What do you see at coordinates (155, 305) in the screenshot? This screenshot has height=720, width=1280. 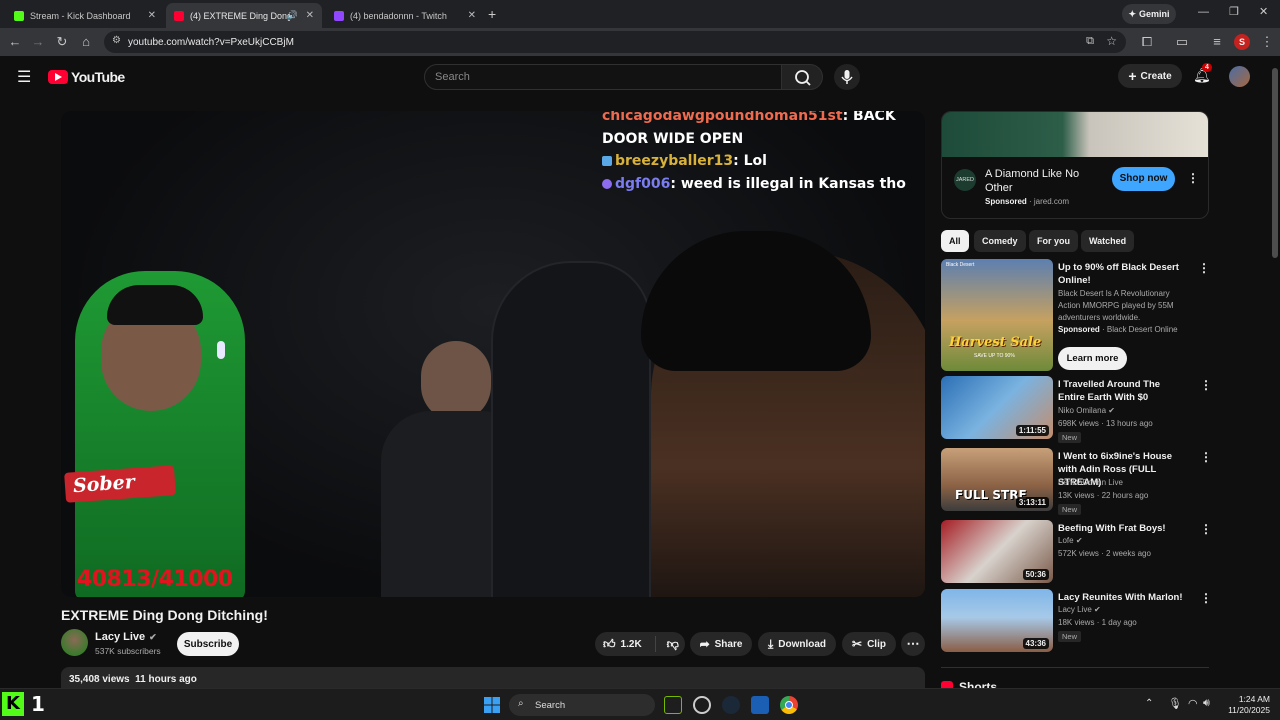 I see `cap` at bounding box center [155, 305].